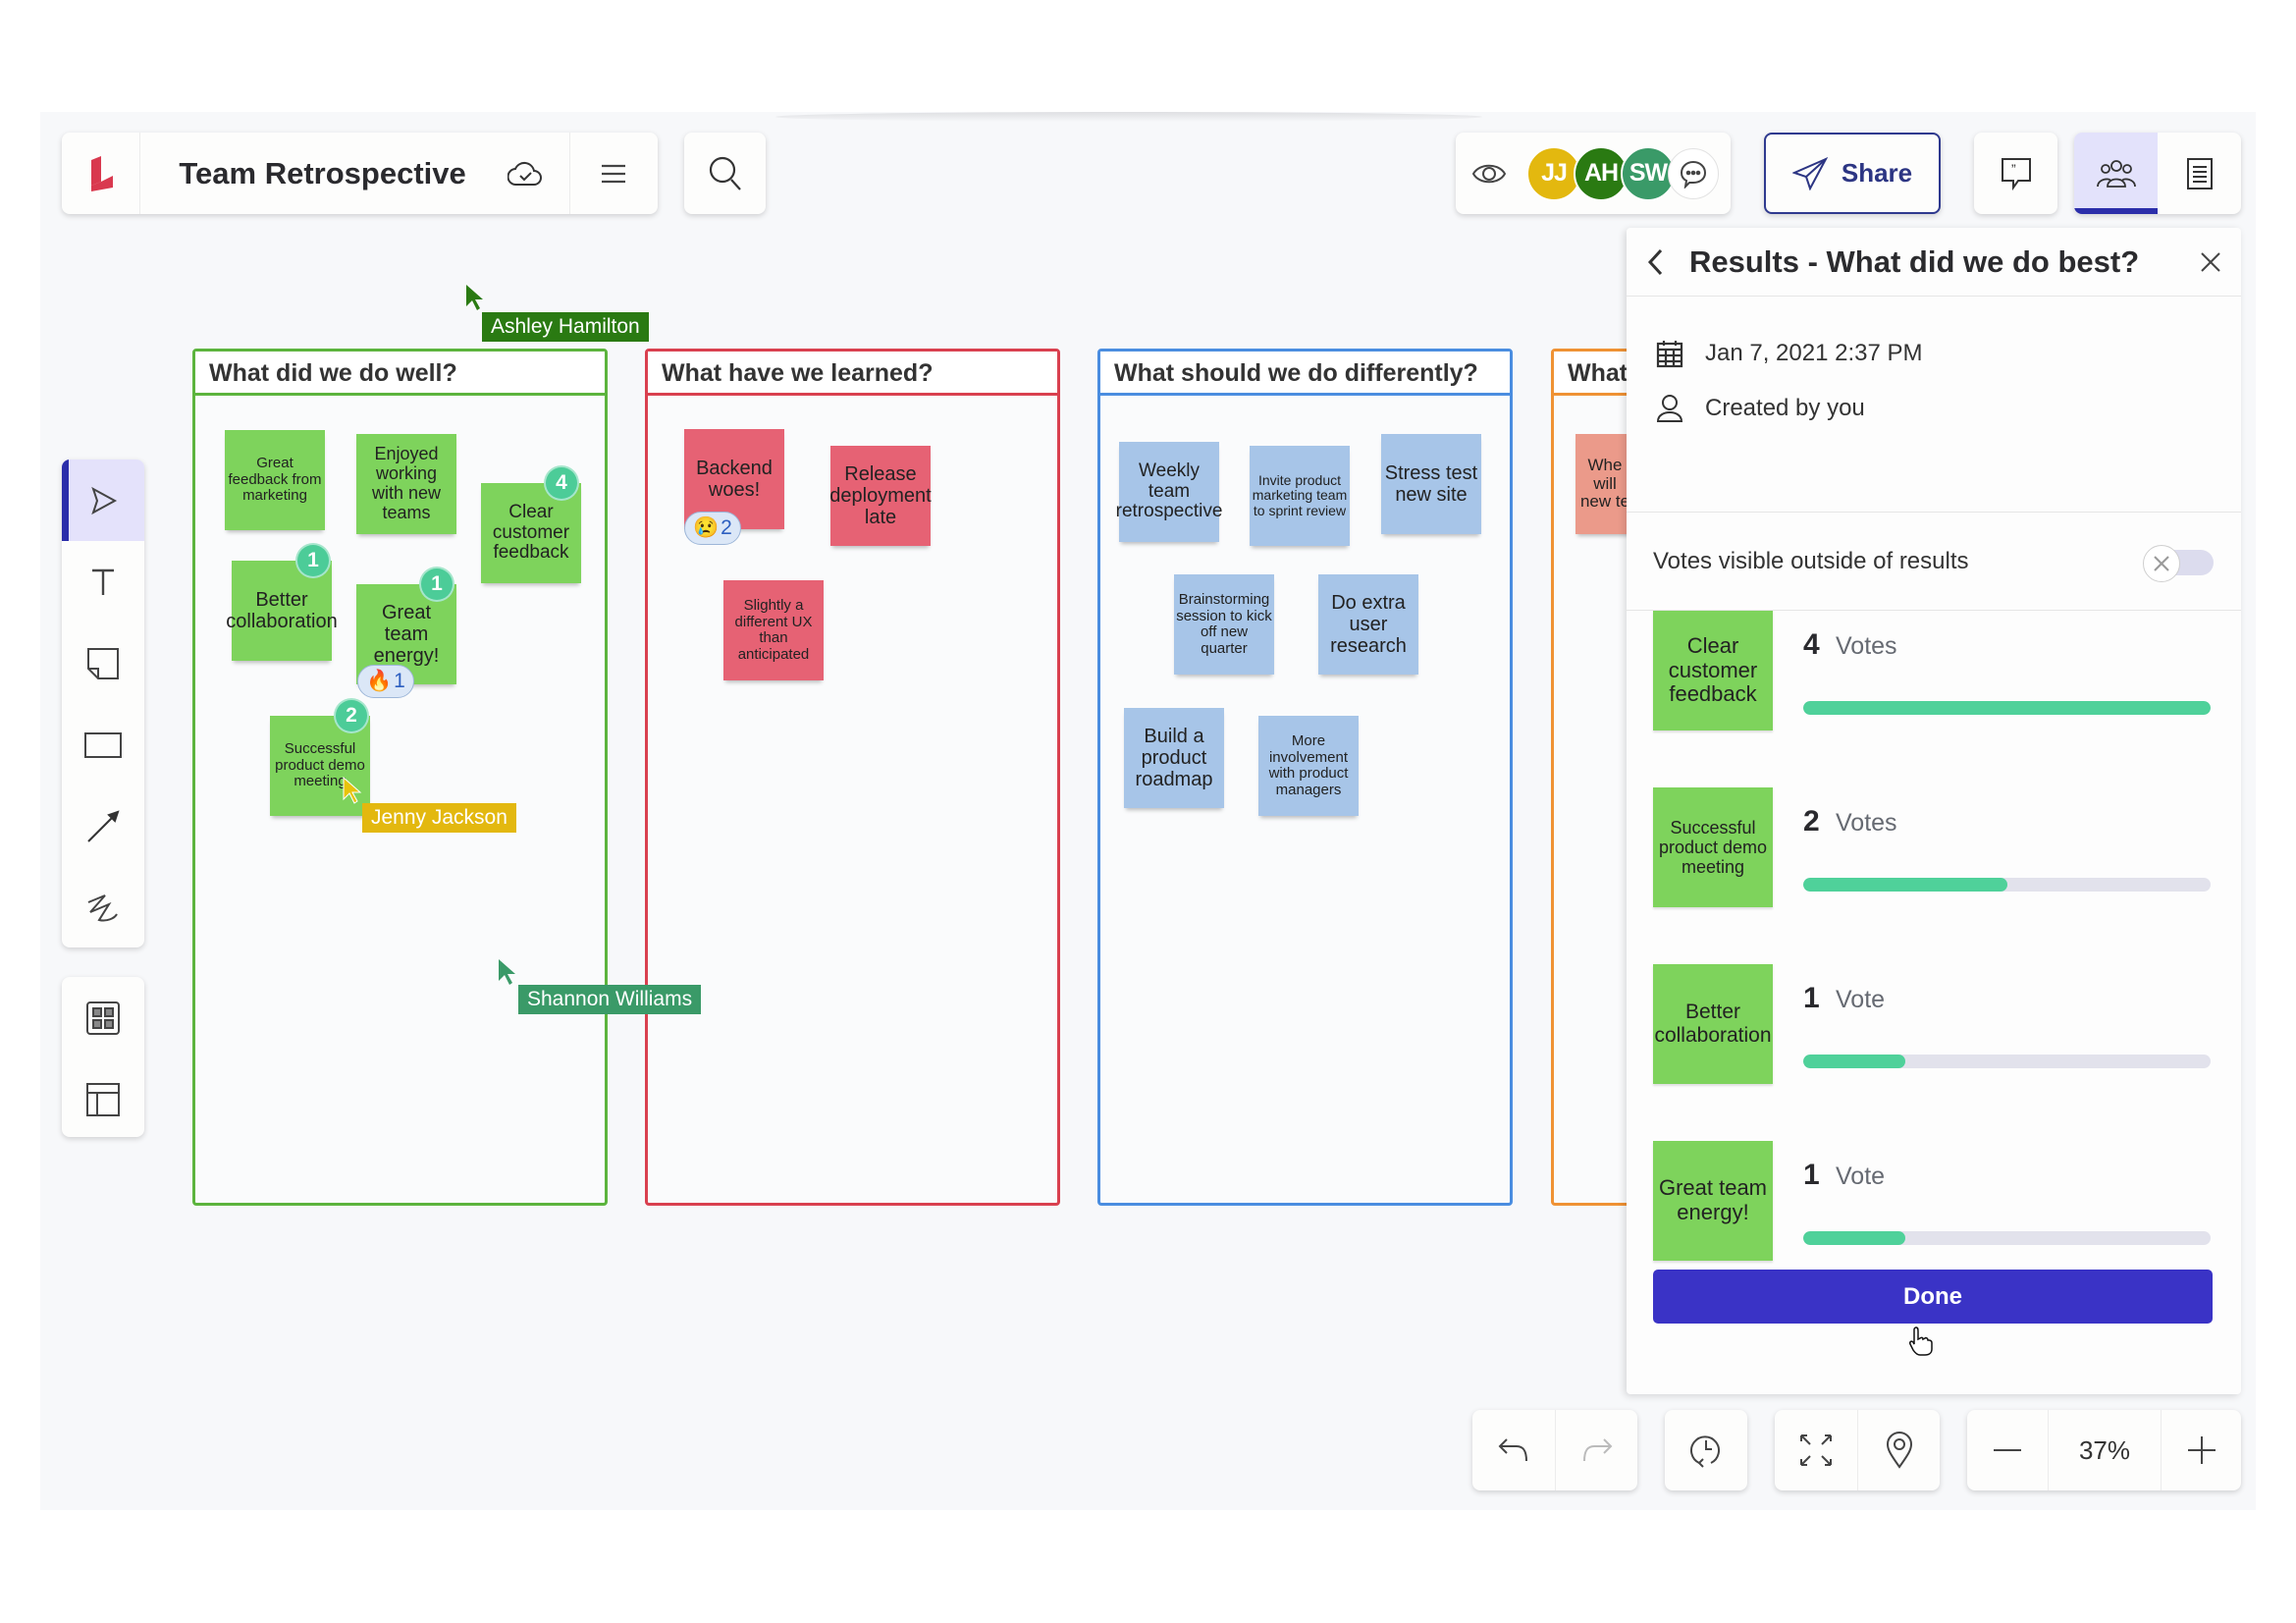 The width and height of the screenshot is (2296, 1623). Describe the element at coordinates (103, 663) in the screenshot. I see `tool-sticky-note` at that location.